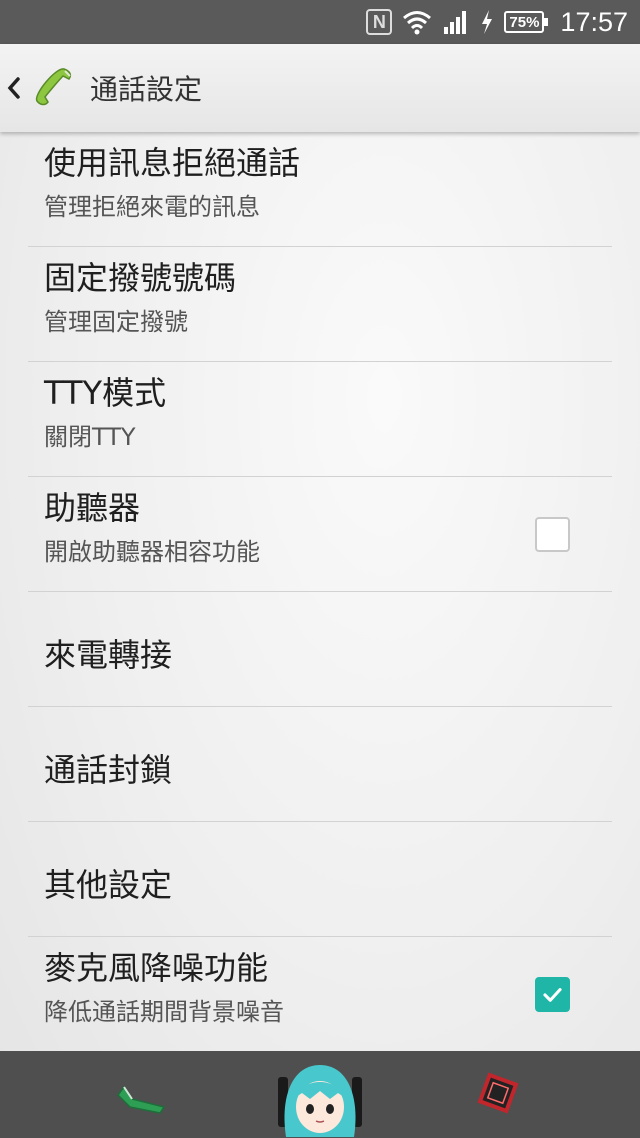 Image resolution: width=640 pixels, height=1138 pixels. Describe the element at coordinates (320, 304) in the screenshot. I see `setting-fixed-dialing: 固定撥號號碼 管理固定撥號` at that location.